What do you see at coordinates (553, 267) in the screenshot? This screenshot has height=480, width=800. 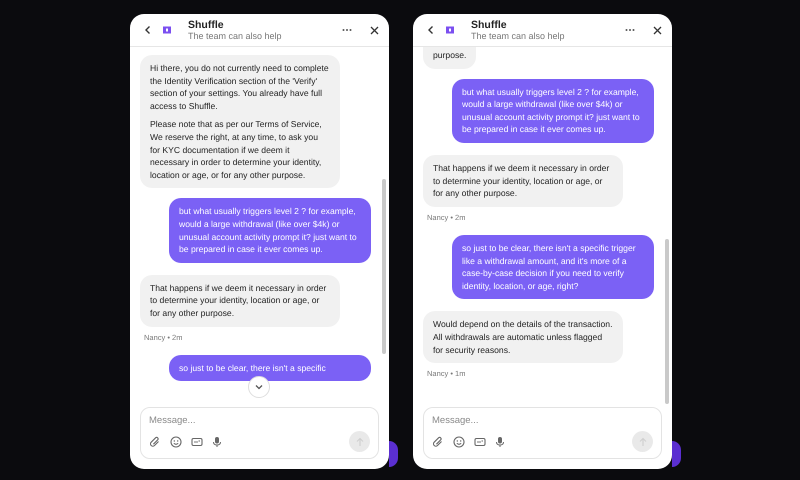 I see `user-message: so just to be clear, there isn't a specific trigger like a withdrawal amount, and it's more of a case-by-case decision if you need to verify identity, location, or age, right?` at bounding box center [553, 267].